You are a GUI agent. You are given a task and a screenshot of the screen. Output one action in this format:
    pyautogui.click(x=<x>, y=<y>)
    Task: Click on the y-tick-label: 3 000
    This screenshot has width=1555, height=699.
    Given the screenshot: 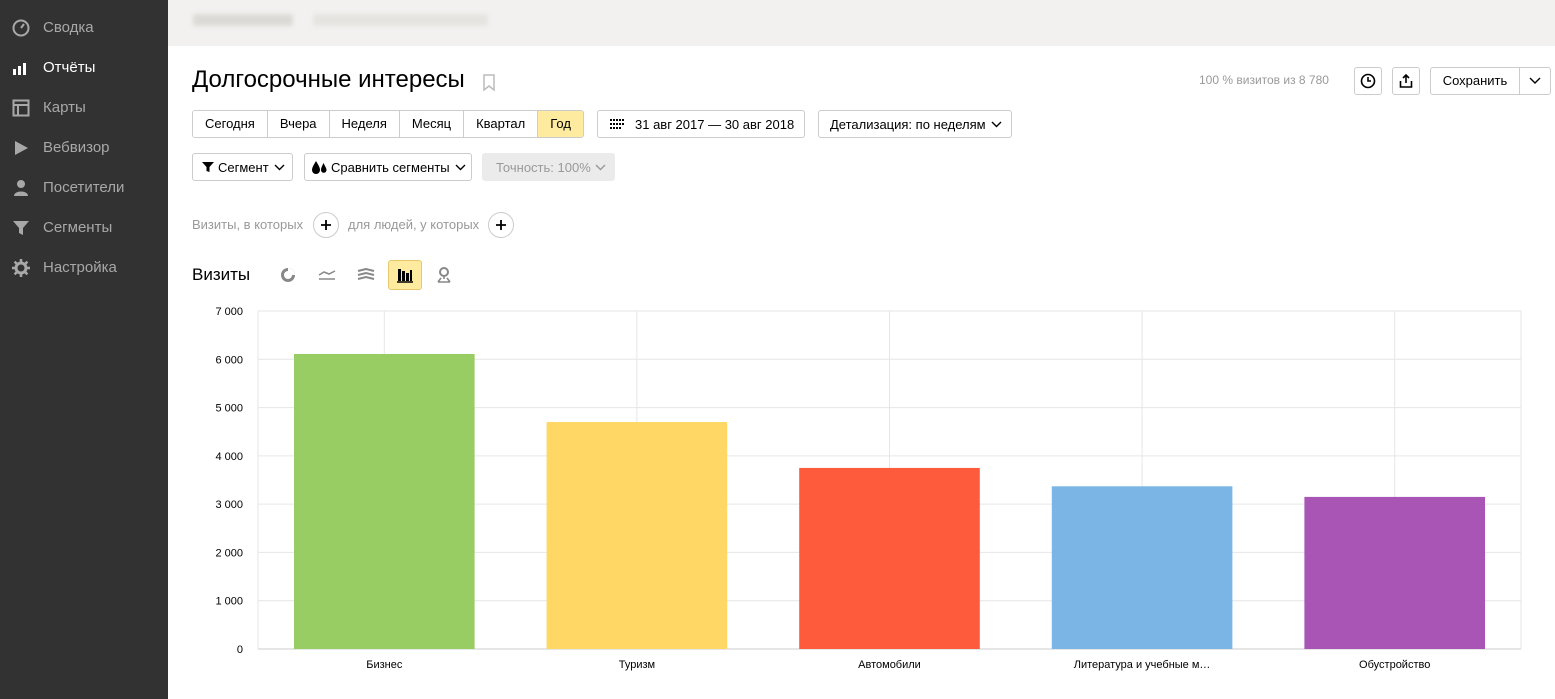 What is the action you would take?
    pyautogui.click(x=229, y=505)
    